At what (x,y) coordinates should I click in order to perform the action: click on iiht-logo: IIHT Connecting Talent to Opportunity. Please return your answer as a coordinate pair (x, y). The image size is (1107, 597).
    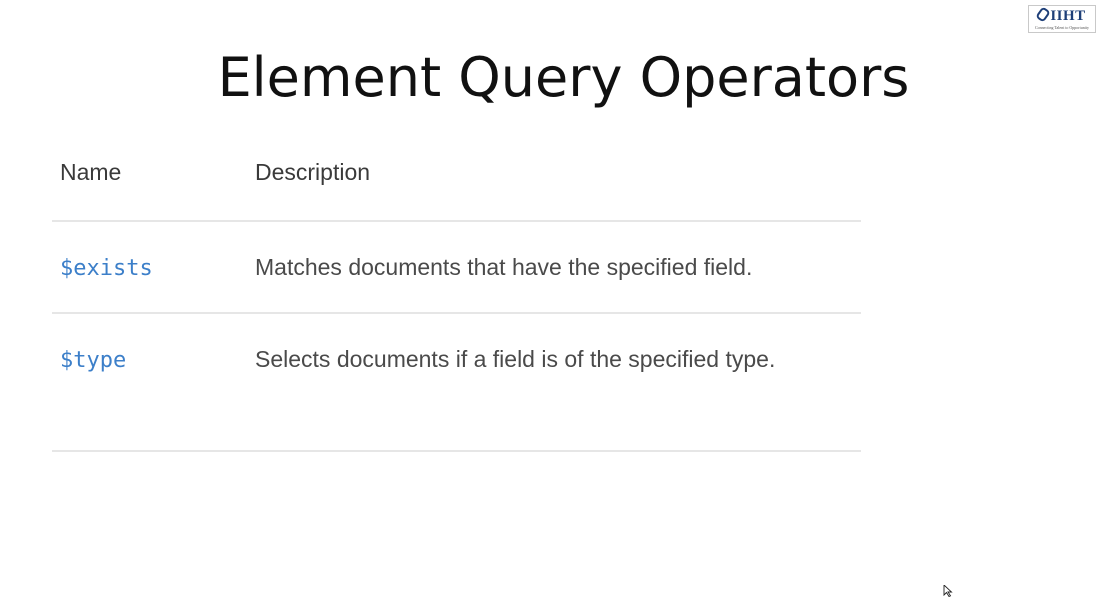
    Looking at the image, I should click on (1062, 19).